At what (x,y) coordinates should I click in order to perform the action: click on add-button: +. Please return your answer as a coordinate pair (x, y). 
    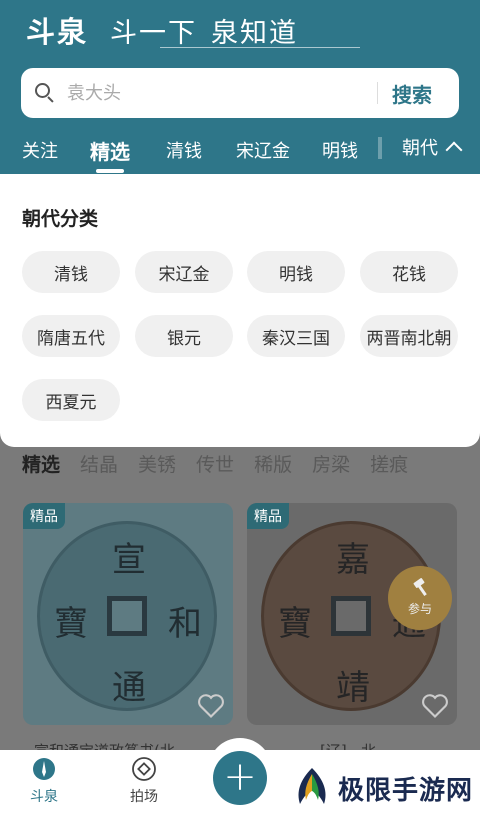
    Looking at the image, I should click on (240, 778).